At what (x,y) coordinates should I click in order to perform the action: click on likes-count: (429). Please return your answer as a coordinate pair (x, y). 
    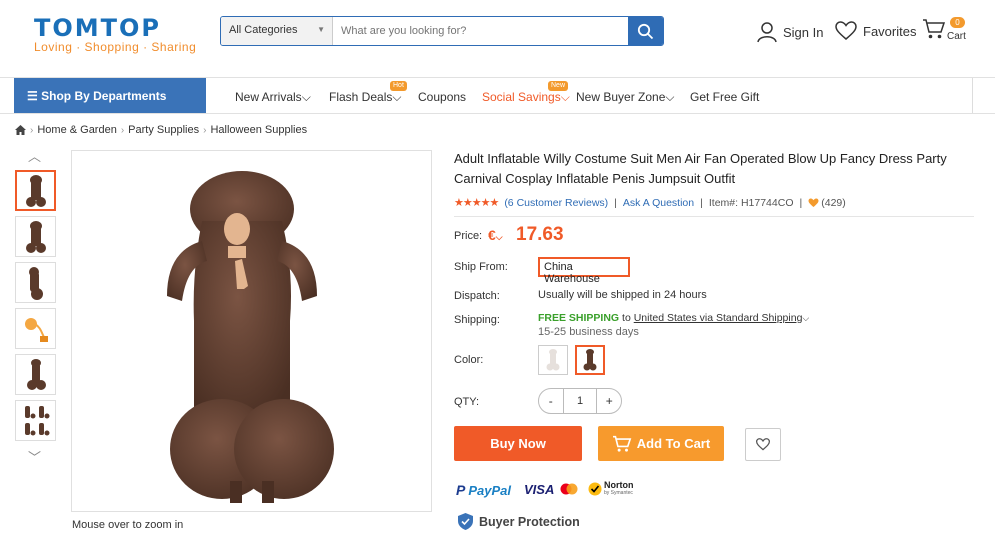
    Looking at the image, I should click on (833, 202).